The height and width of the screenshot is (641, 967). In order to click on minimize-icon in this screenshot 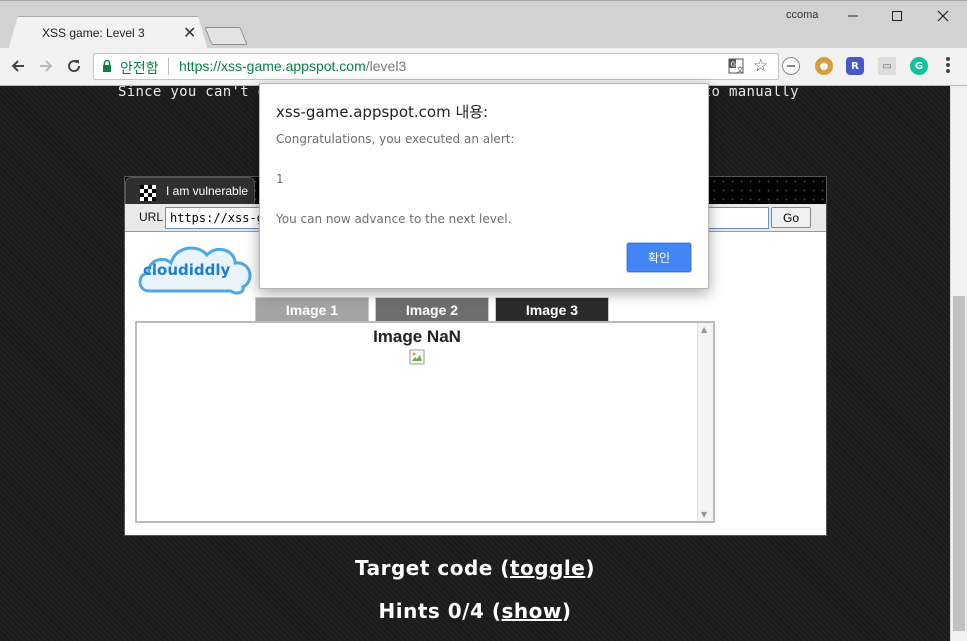, I will do `click(853, 16)`.